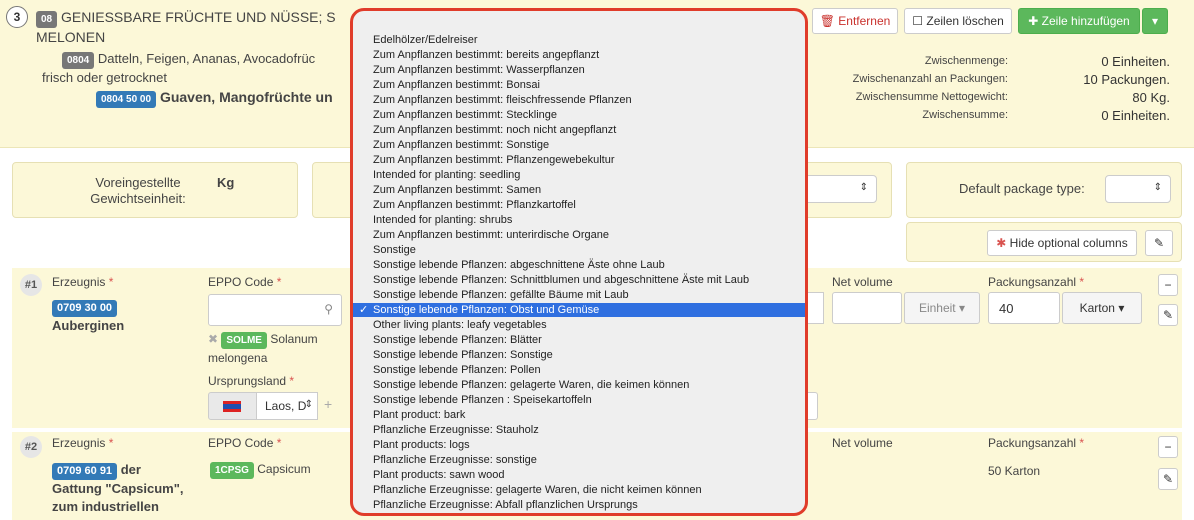  Describe the element at coordinates (965, 21) in the screenshot. I see `delete-rows-label: Zeilen löschen` at that location.